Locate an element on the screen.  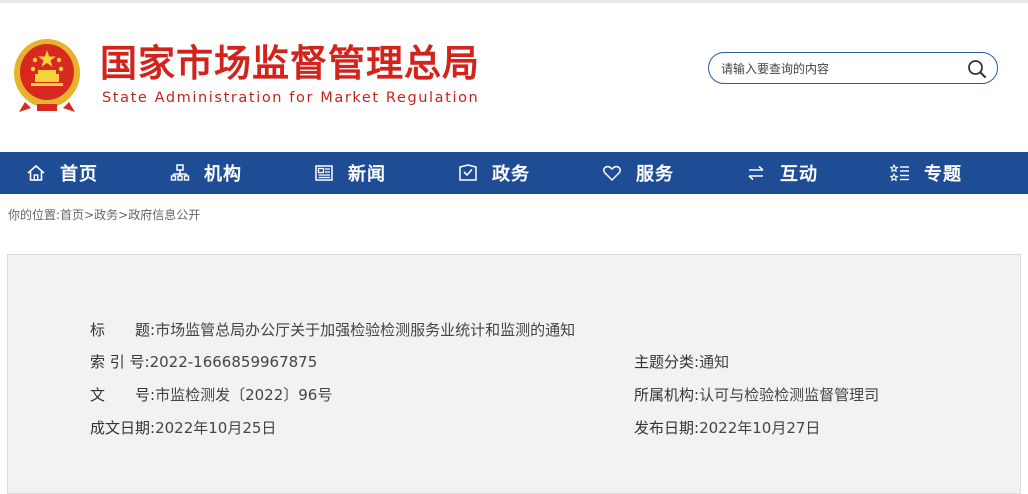
breadcrumb: 你的位置:首页>政务>政府信息公开 is located at coordinates (104, 214).